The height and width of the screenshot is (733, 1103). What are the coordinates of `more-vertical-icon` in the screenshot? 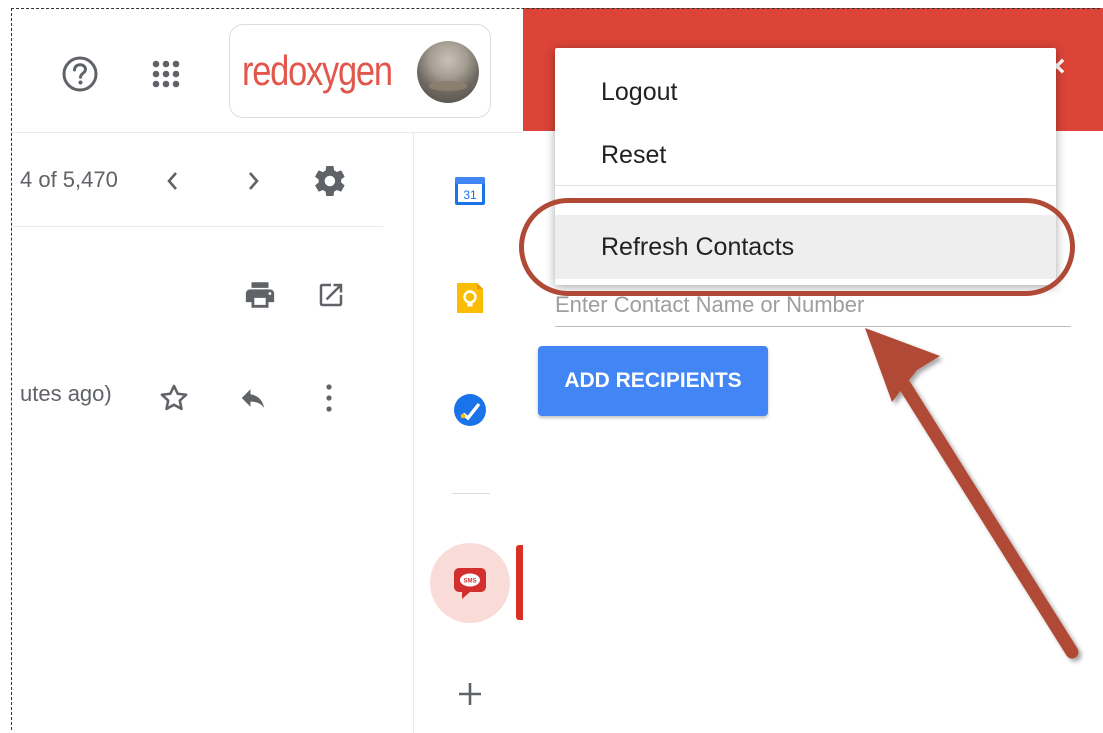 It's located at (329, 398).